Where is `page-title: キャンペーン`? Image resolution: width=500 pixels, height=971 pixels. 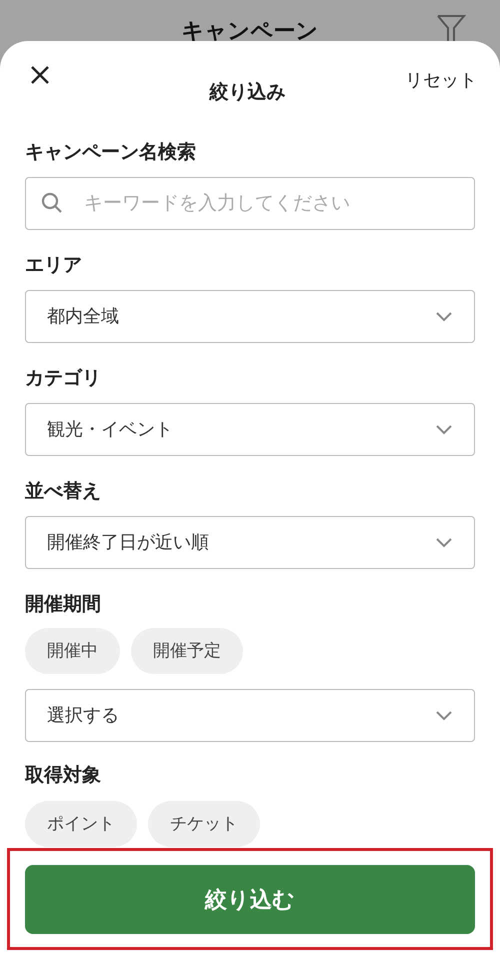 page-title: キャンペーン is located at coordinates (250, 29).